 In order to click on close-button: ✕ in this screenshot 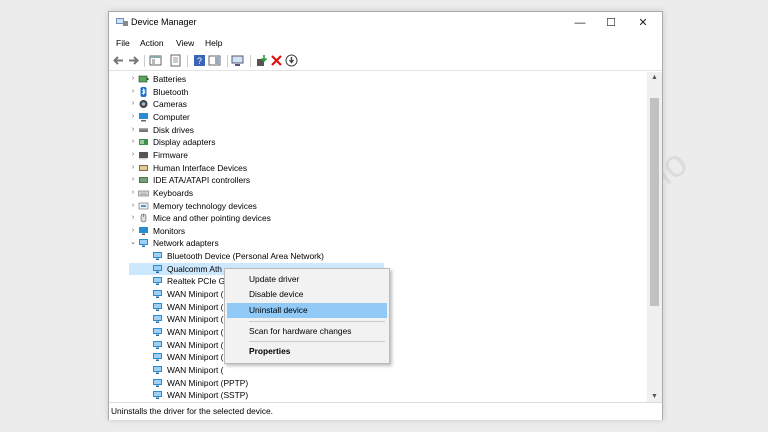, I will do `click(643, 23)`.